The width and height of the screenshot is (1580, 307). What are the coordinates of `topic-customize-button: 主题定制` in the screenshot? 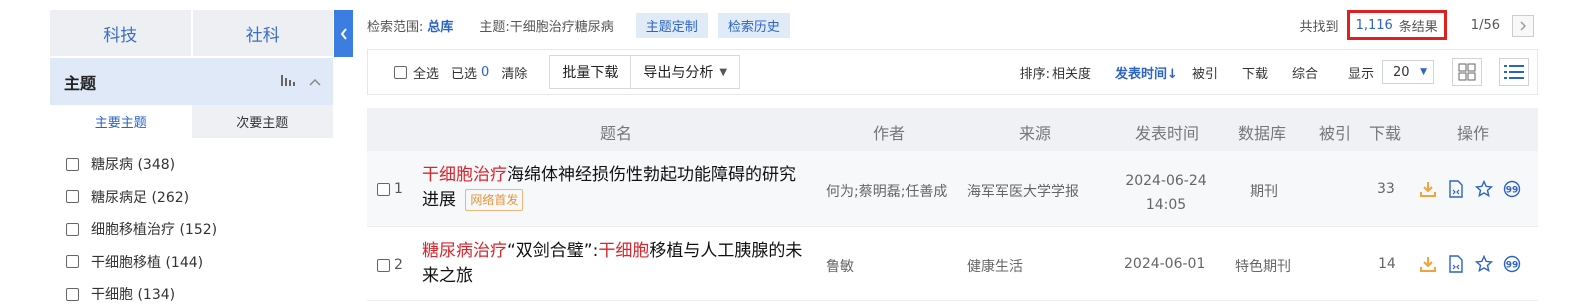 It's located at (671, 25).